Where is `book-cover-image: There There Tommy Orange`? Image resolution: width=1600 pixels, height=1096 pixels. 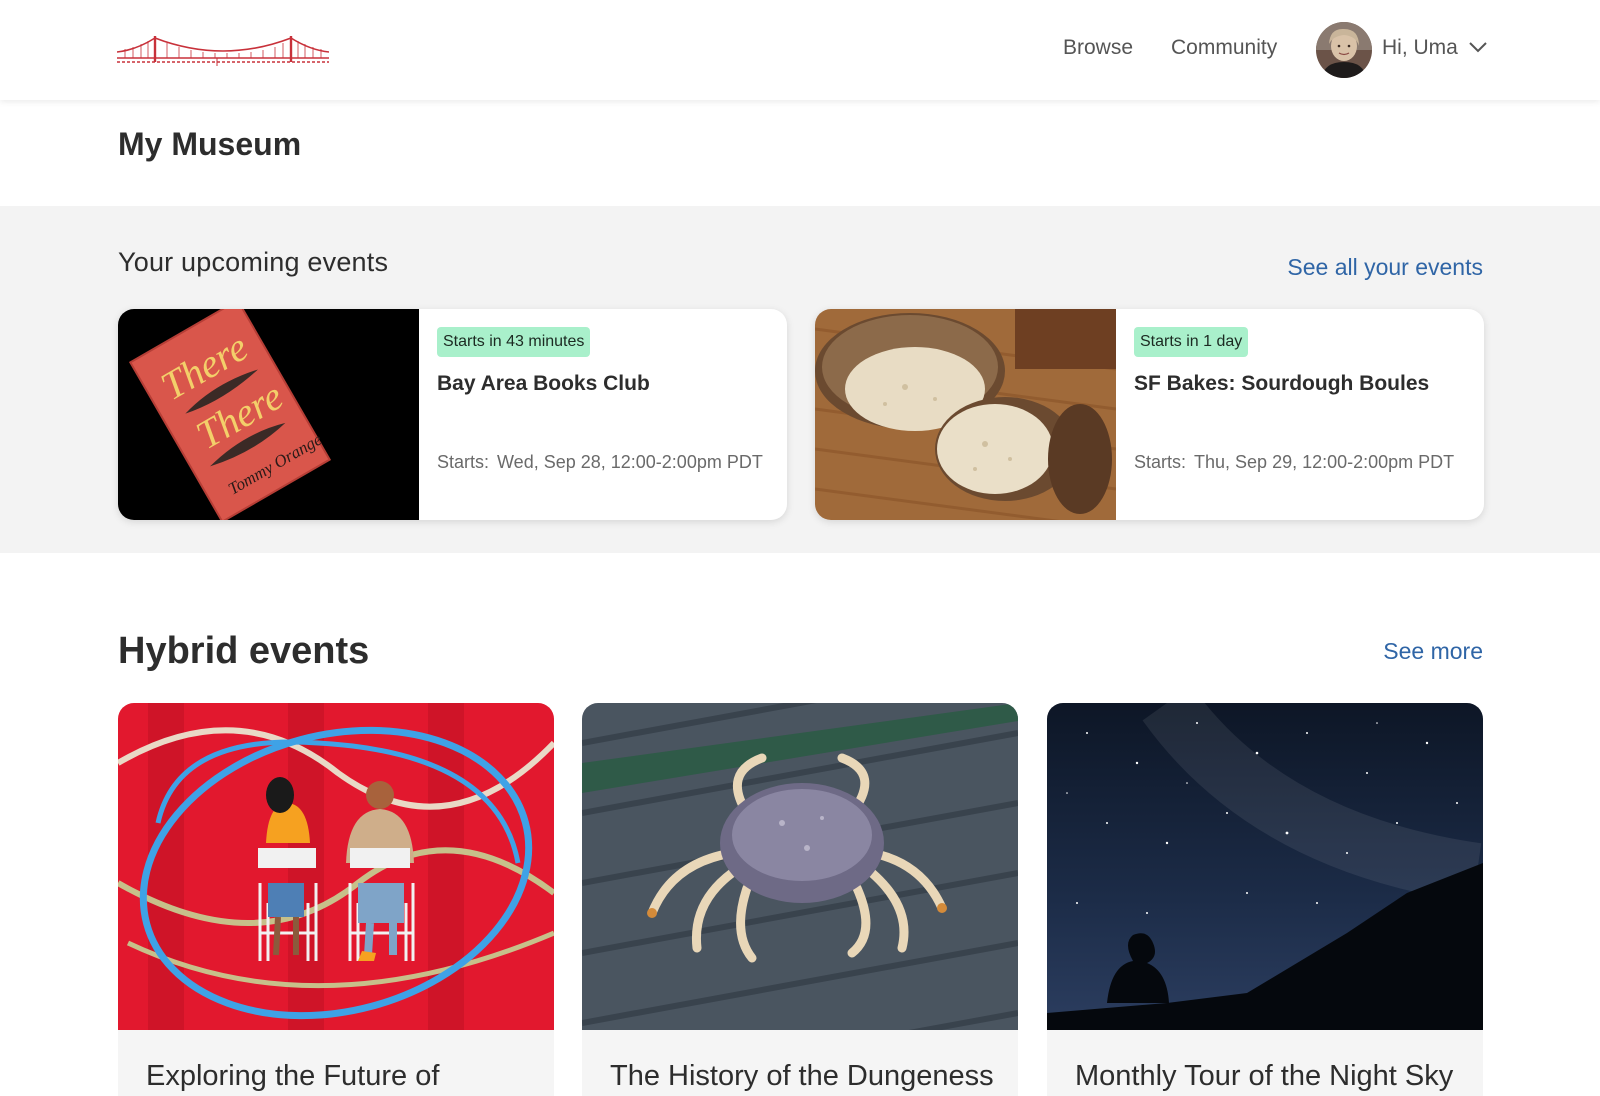 book-cover-image: There There Tommy Orange is located at coordinates (268, 414).